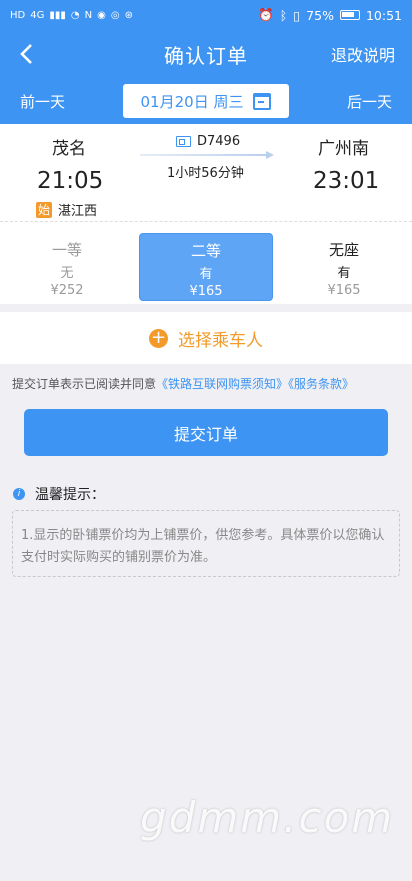 This screenshot has width=412, height=881. I want to click on select-passenger-label: 选择乘车人, so click(220, 340).